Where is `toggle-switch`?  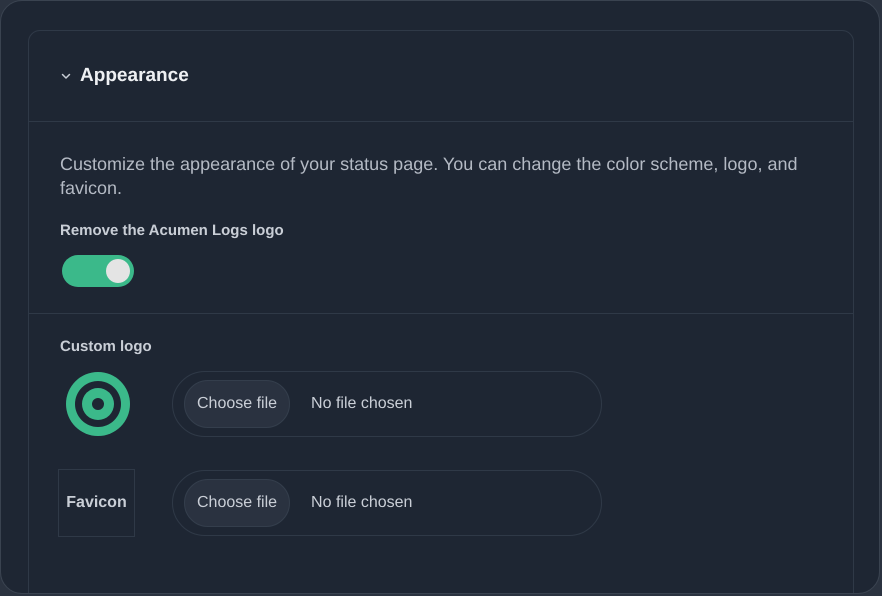
toggle-switch is located at coordinates (98, 271).